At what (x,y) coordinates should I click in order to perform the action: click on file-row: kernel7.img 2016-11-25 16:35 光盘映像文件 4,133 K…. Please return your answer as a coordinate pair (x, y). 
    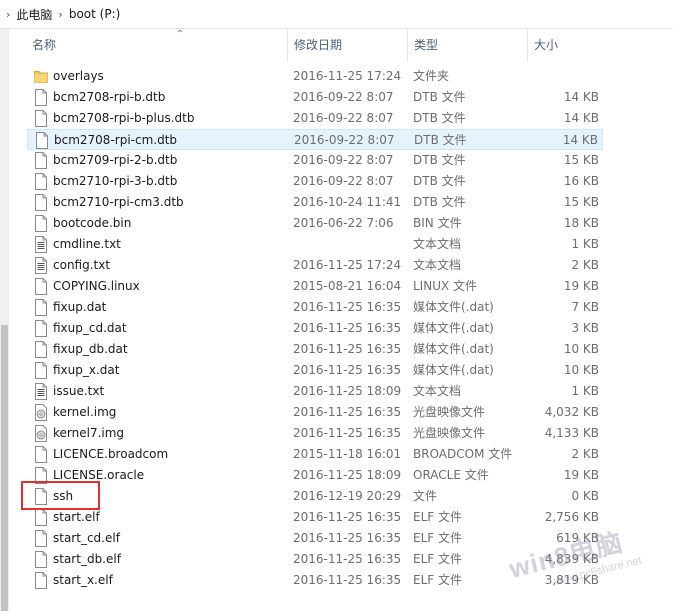
    Looking at the image, I should click on (315, 433).